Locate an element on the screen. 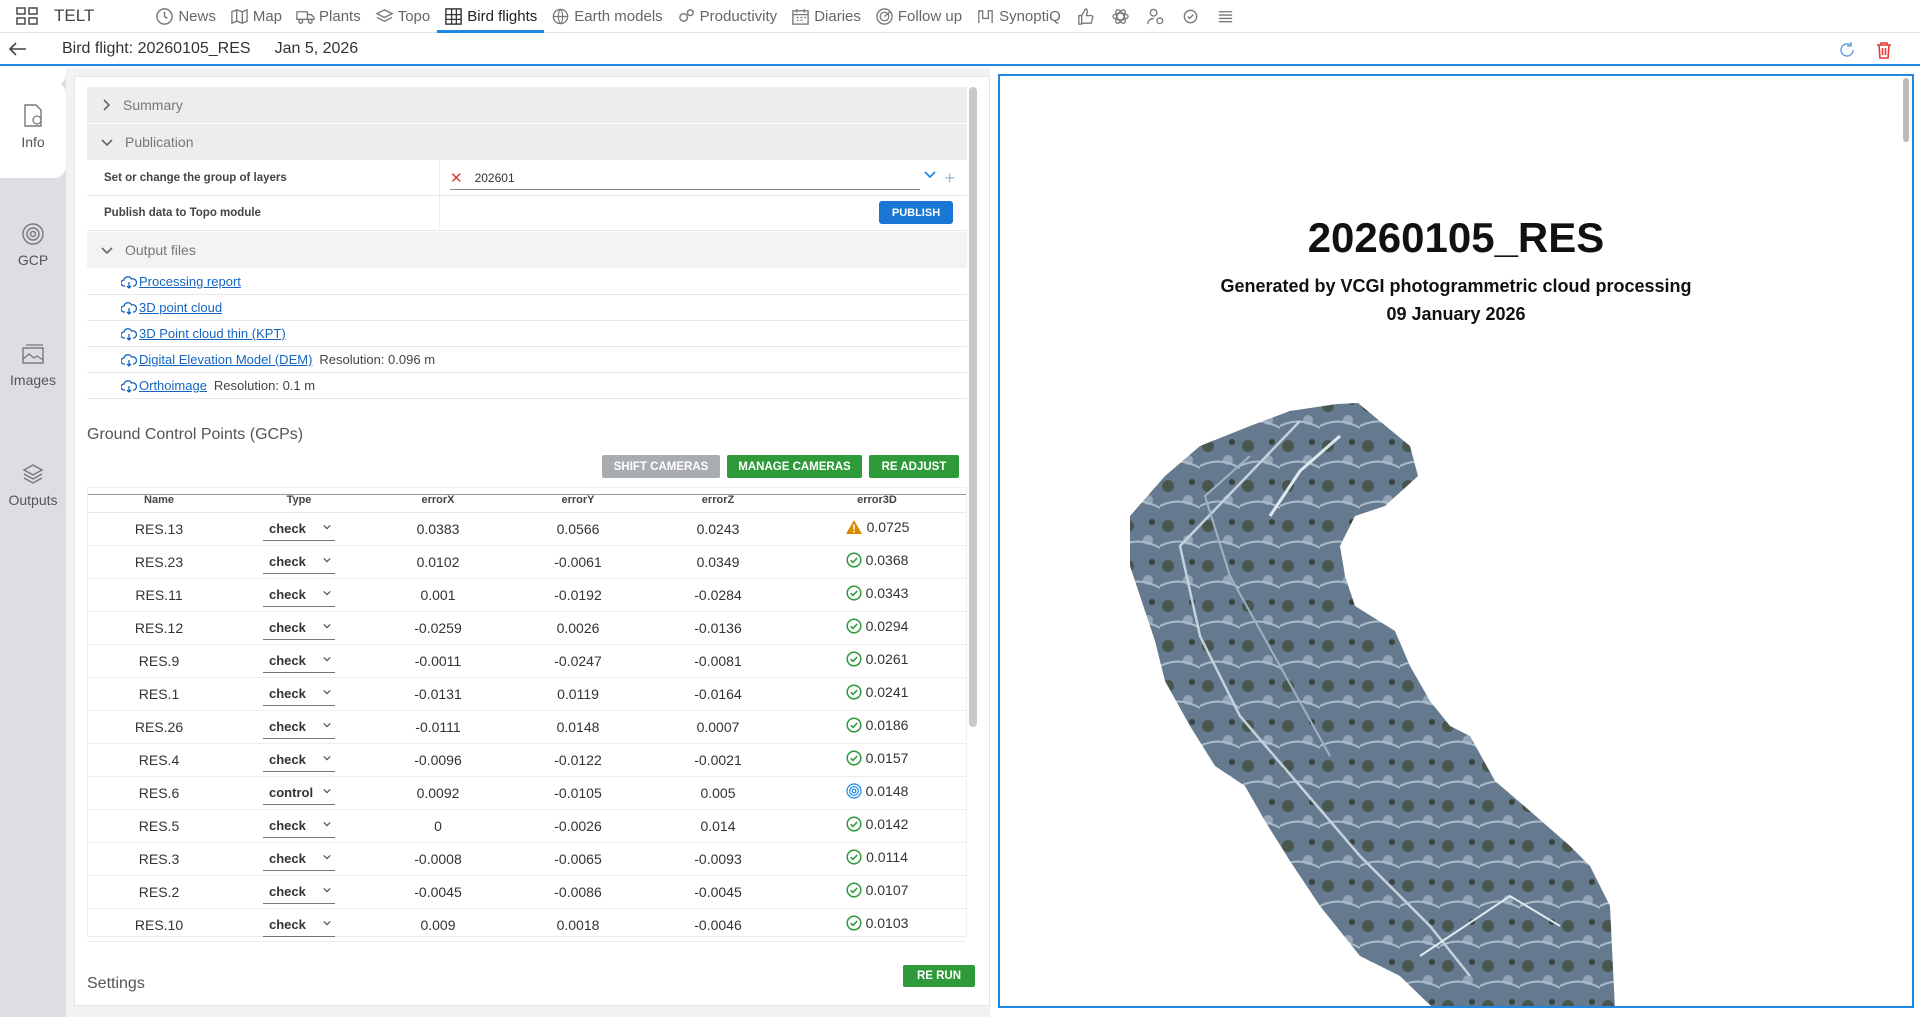 This screenshot has width=1920, height=1017. nav-label: Diaries is located at coordinates (837, 16).